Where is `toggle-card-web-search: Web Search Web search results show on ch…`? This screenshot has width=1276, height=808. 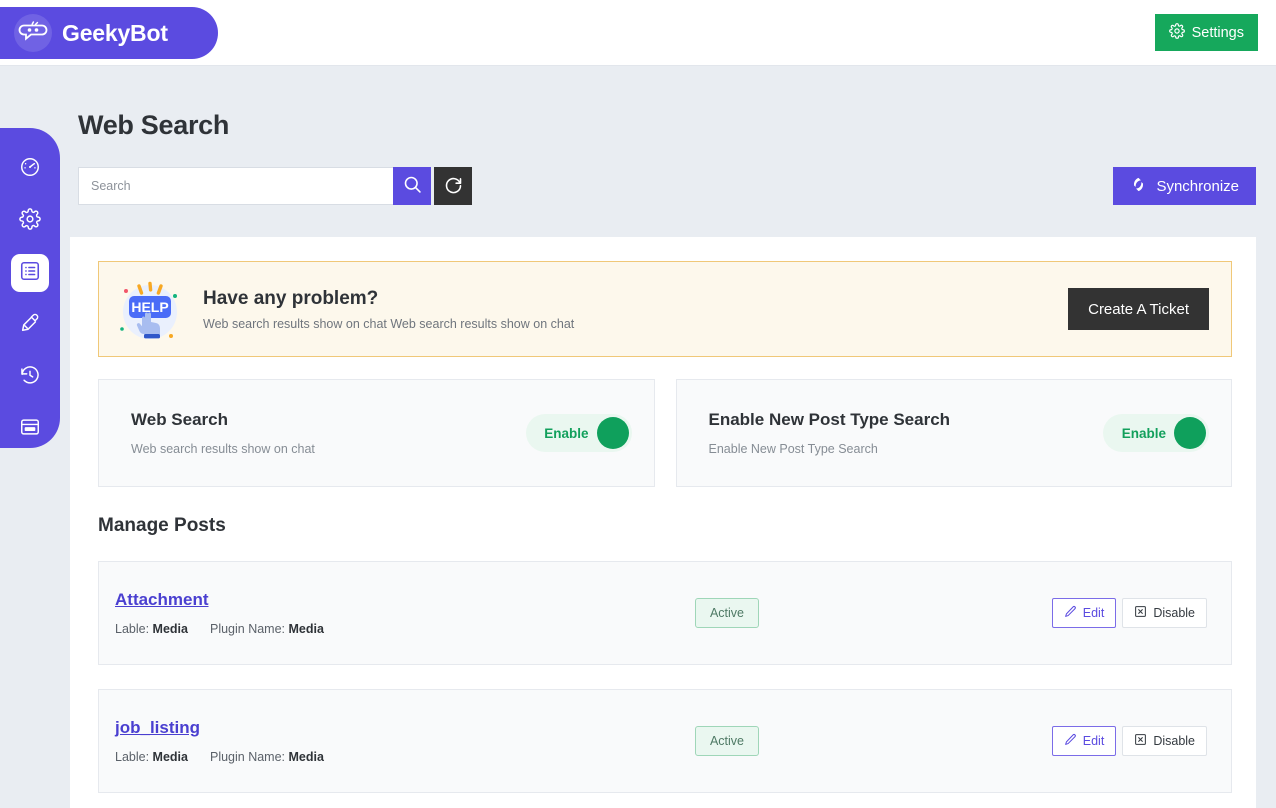
toggle-card-web-search: Web Search Web search results show on ch… is located at coordinates (376, 433).